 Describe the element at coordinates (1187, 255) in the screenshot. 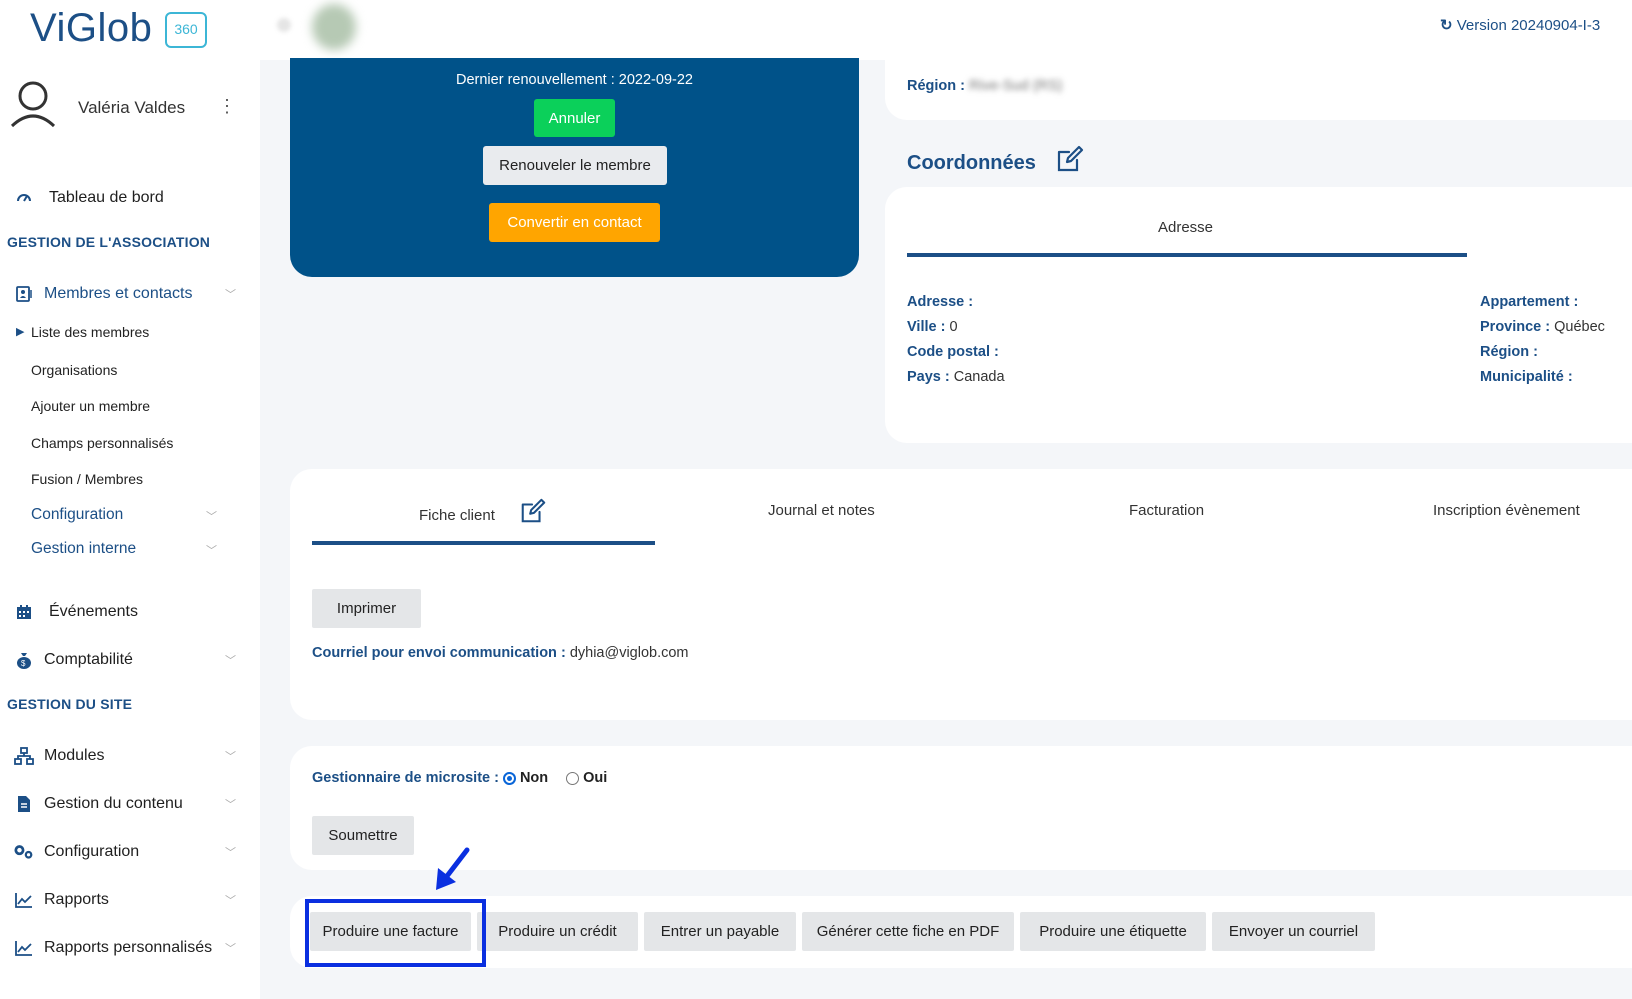

I see `tab-address-underline` at that location.